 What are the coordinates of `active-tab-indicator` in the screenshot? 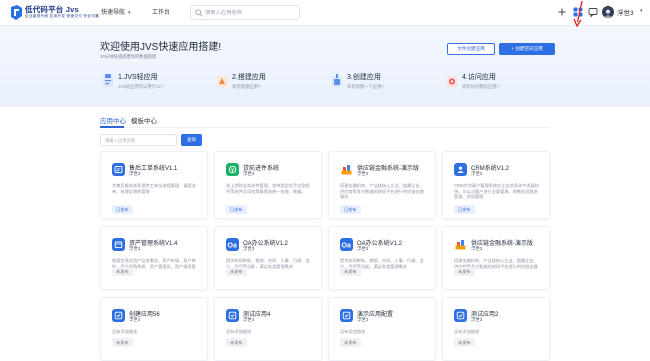 It's located at (112, 127).